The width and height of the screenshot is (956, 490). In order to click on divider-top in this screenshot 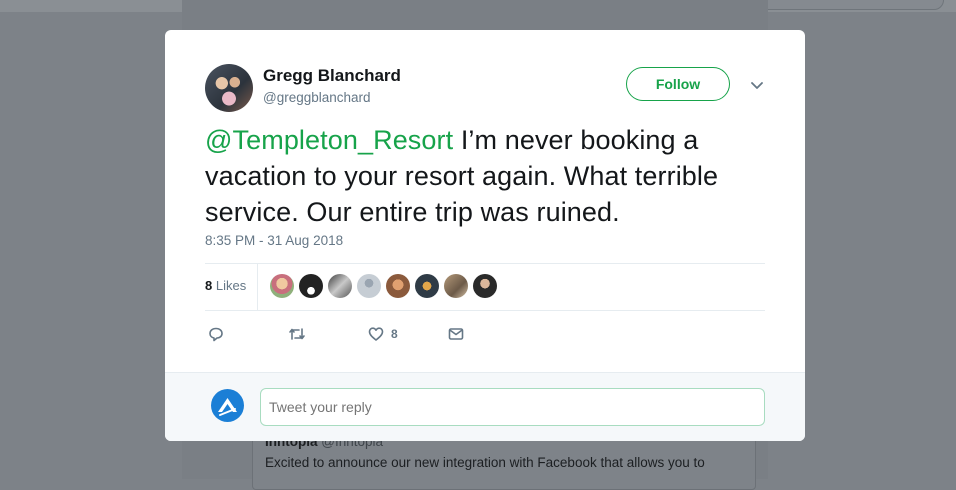, I will do `click(485, 263)`.